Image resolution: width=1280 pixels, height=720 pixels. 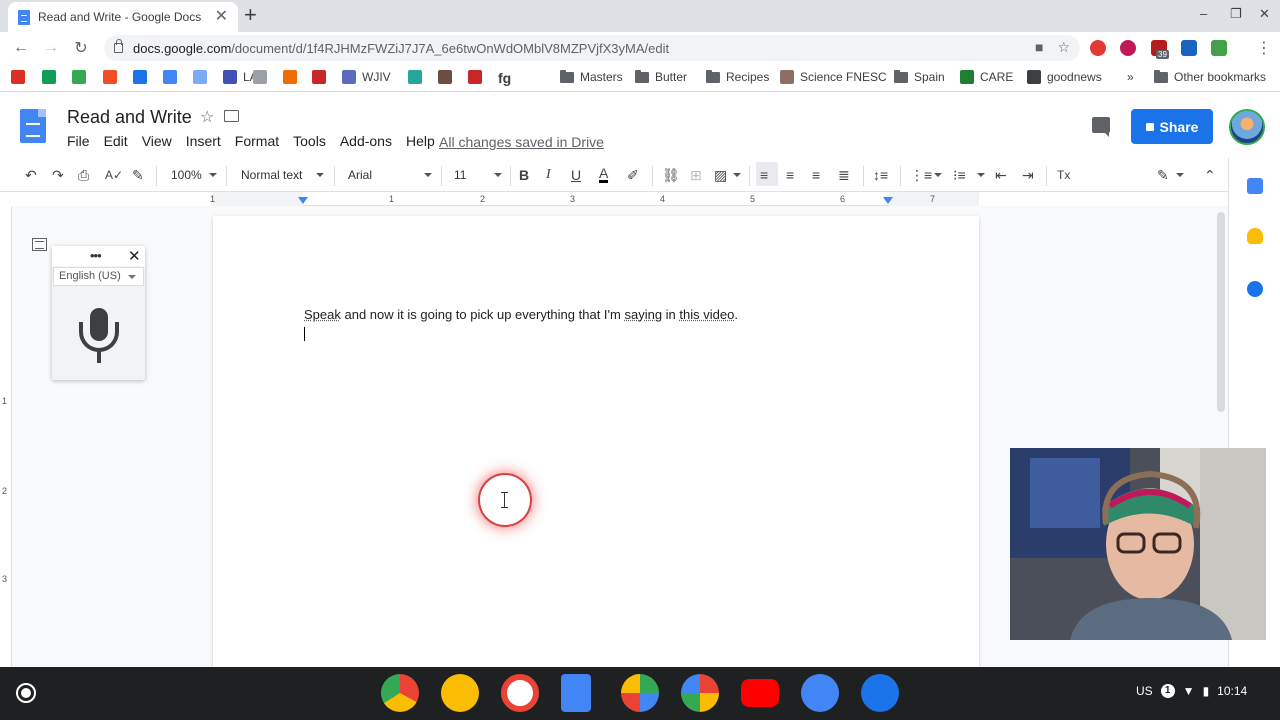 I want to click on launcher-button, so click(x=26, y=693).